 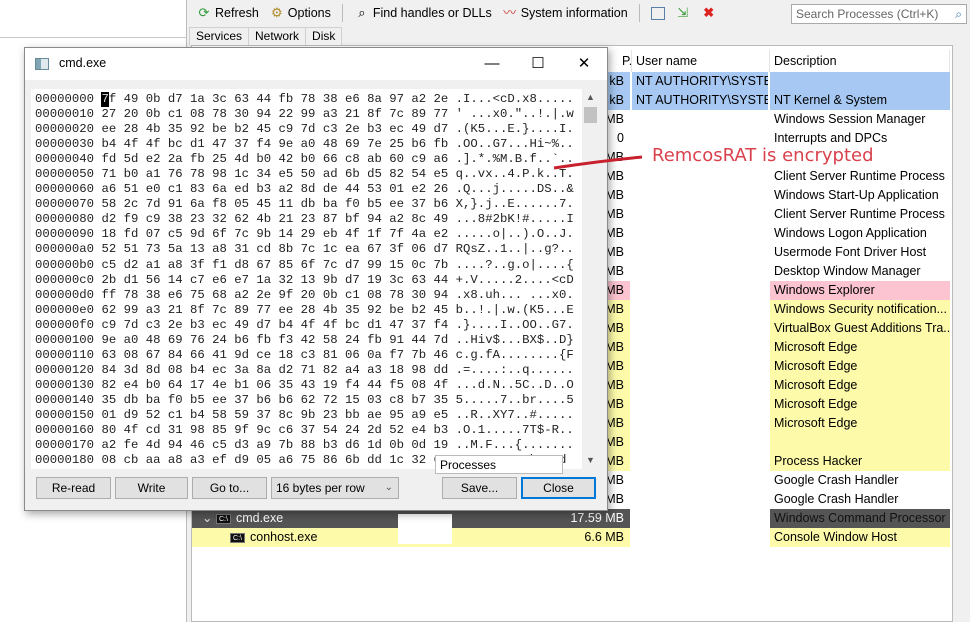 I want to click on hex-ascii: c.g.fA........{F, so click(x=514, y=354).